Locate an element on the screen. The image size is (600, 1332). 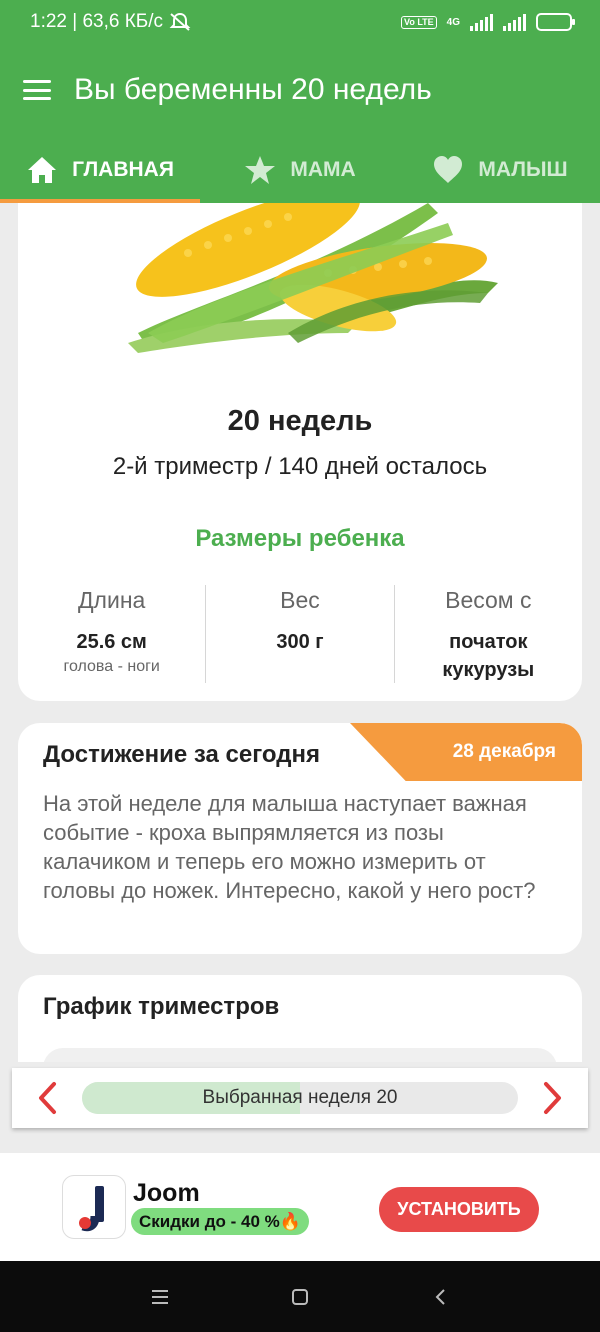
date-badge-label: 28 декабря is located at coordinates (504, 751).